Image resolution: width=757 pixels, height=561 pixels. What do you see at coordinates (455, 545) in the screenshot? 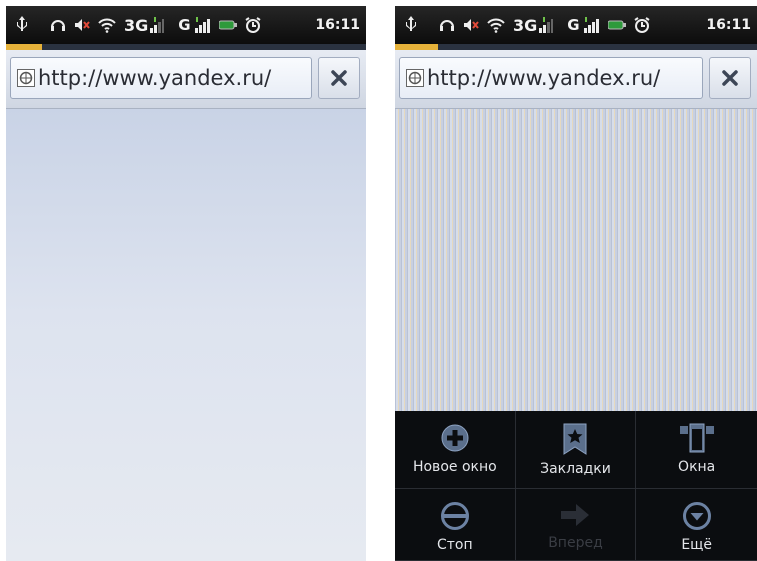
I see `menu-item-label: Стоп` at bounding box center [455, 545].